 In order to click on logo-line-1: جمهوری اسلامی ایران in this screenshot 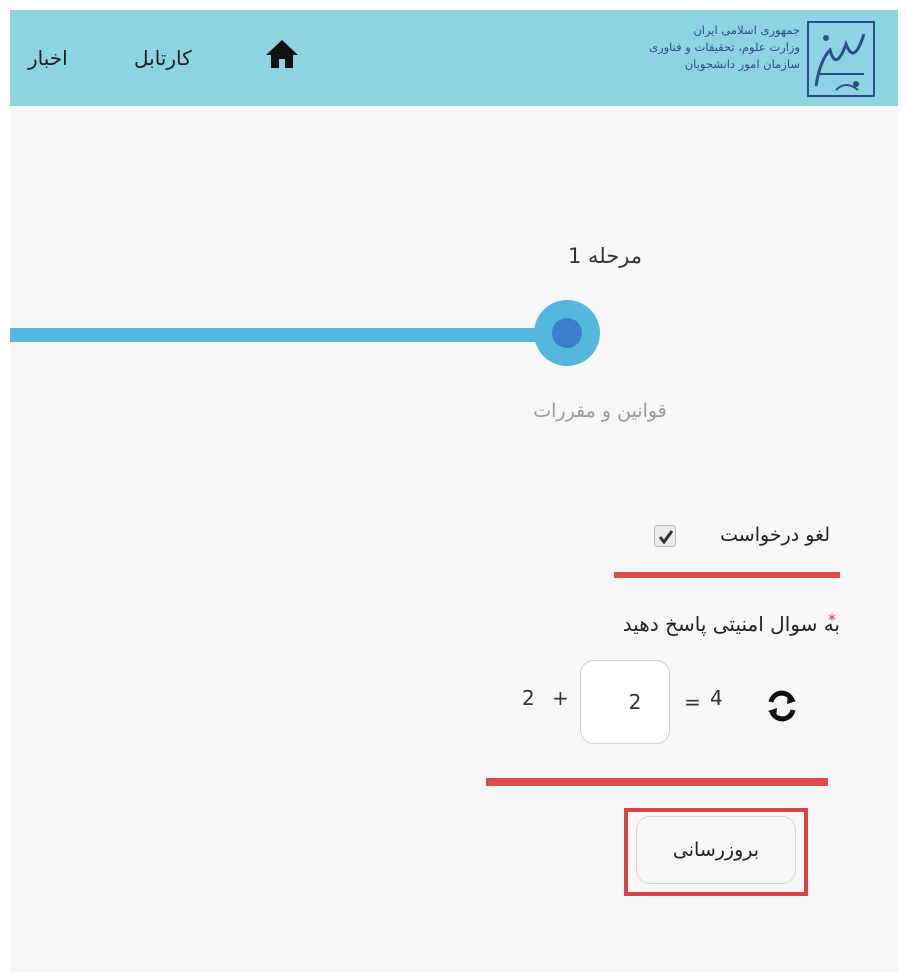, I will do `click(746, 30)`.